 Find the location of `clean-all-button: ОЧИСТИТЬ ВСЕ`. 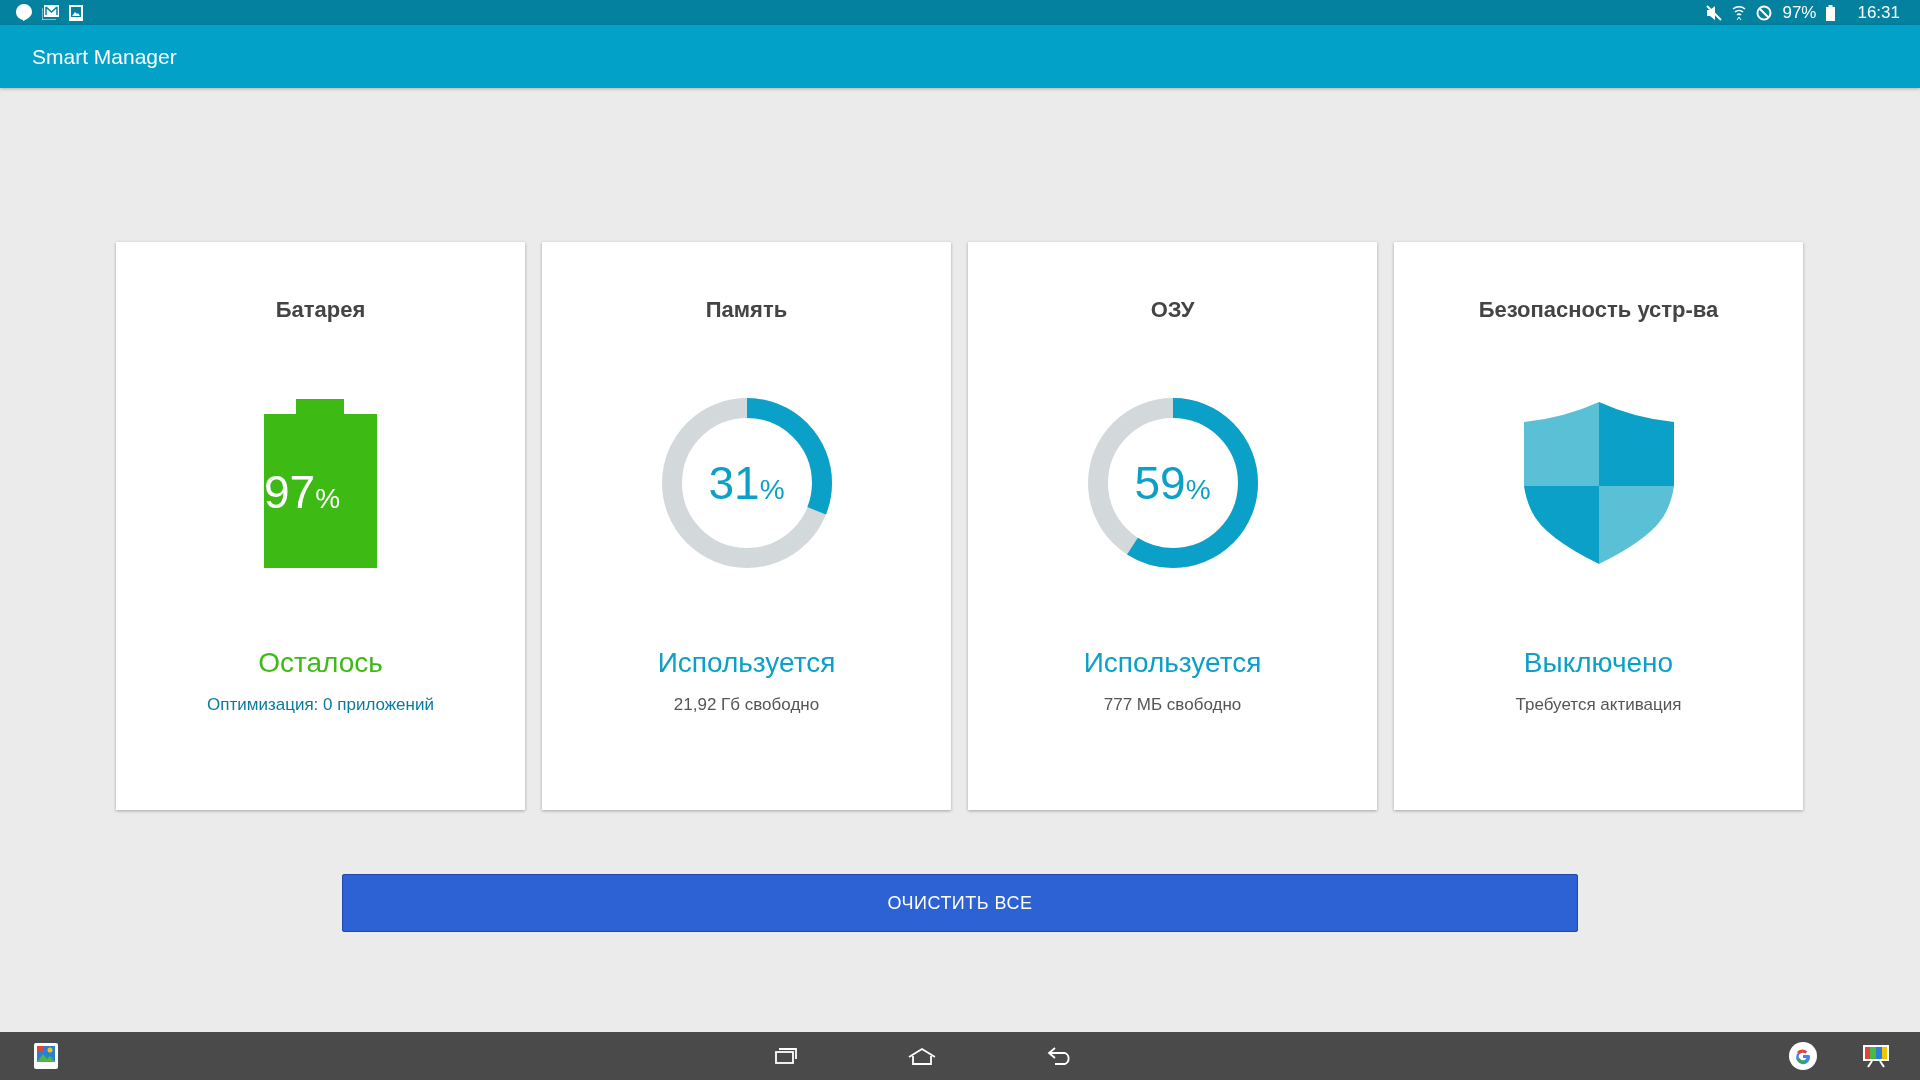

clean-all-button: ОЧИСТИТЬ ВСЕ is located at coordinates (960, 903).